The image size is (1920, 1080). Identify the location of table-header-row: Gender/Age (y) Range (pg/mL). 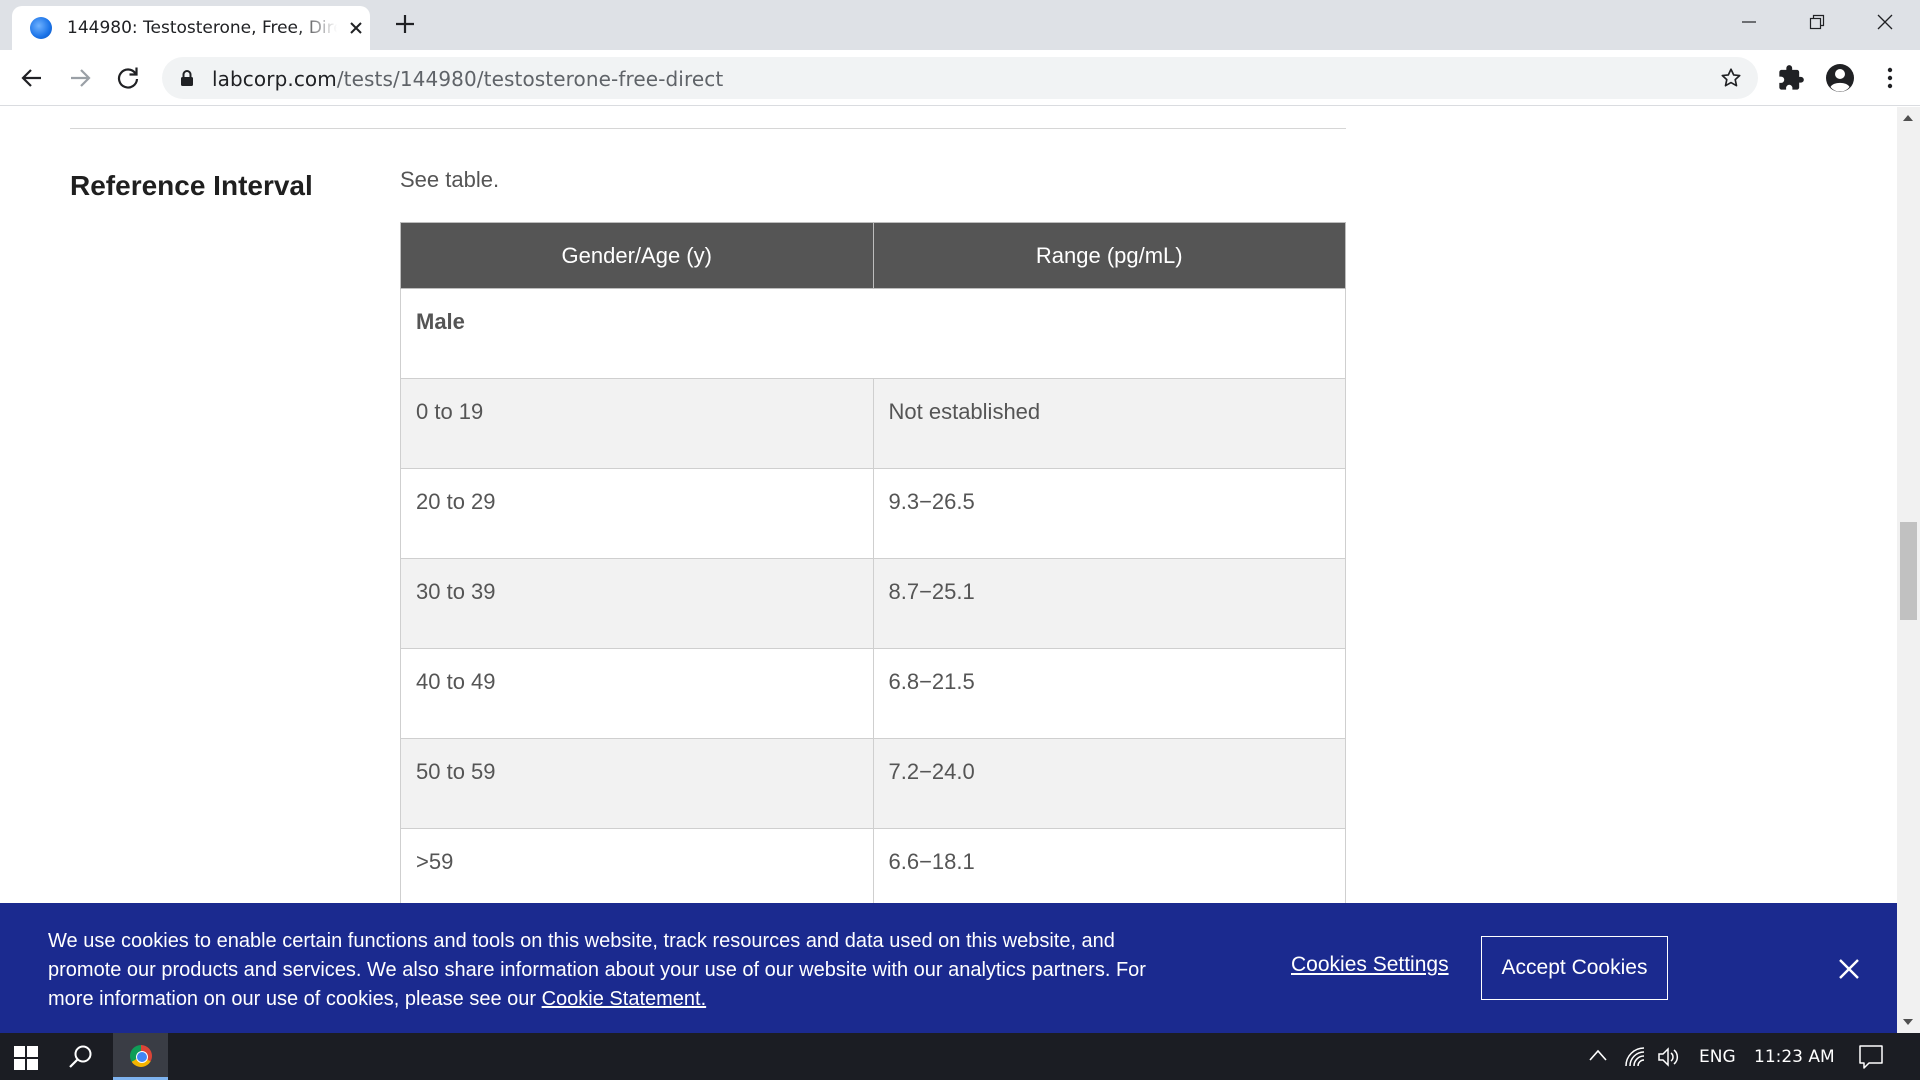
(873, 255).